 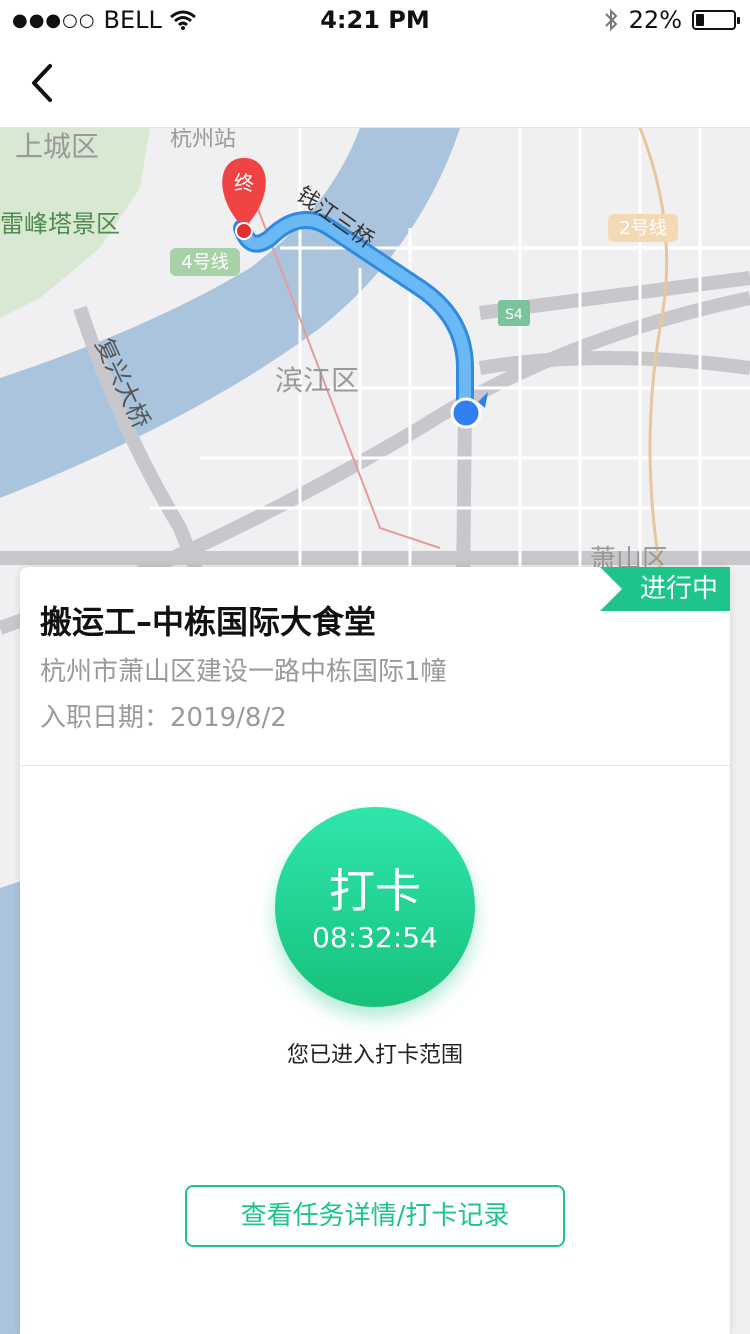 I want to click on chevron-left-icon, so click(x=42, y=83).